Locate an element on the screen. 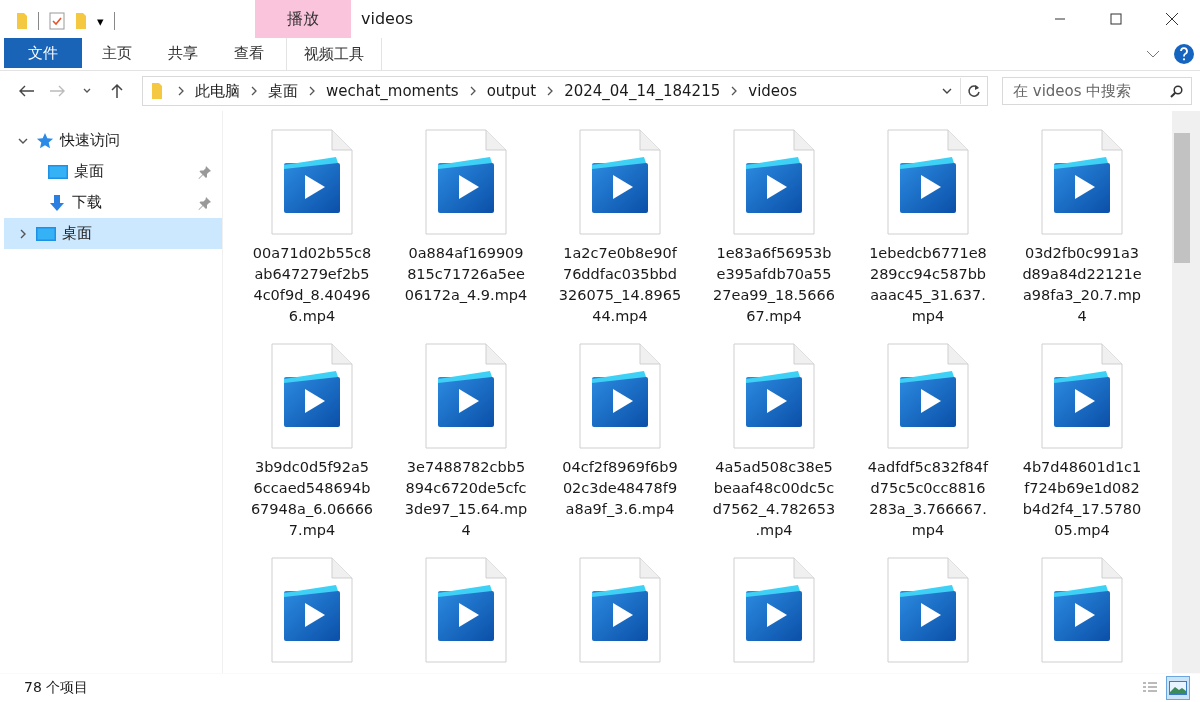  dropdown-icon is located at coordinates (947, 91).